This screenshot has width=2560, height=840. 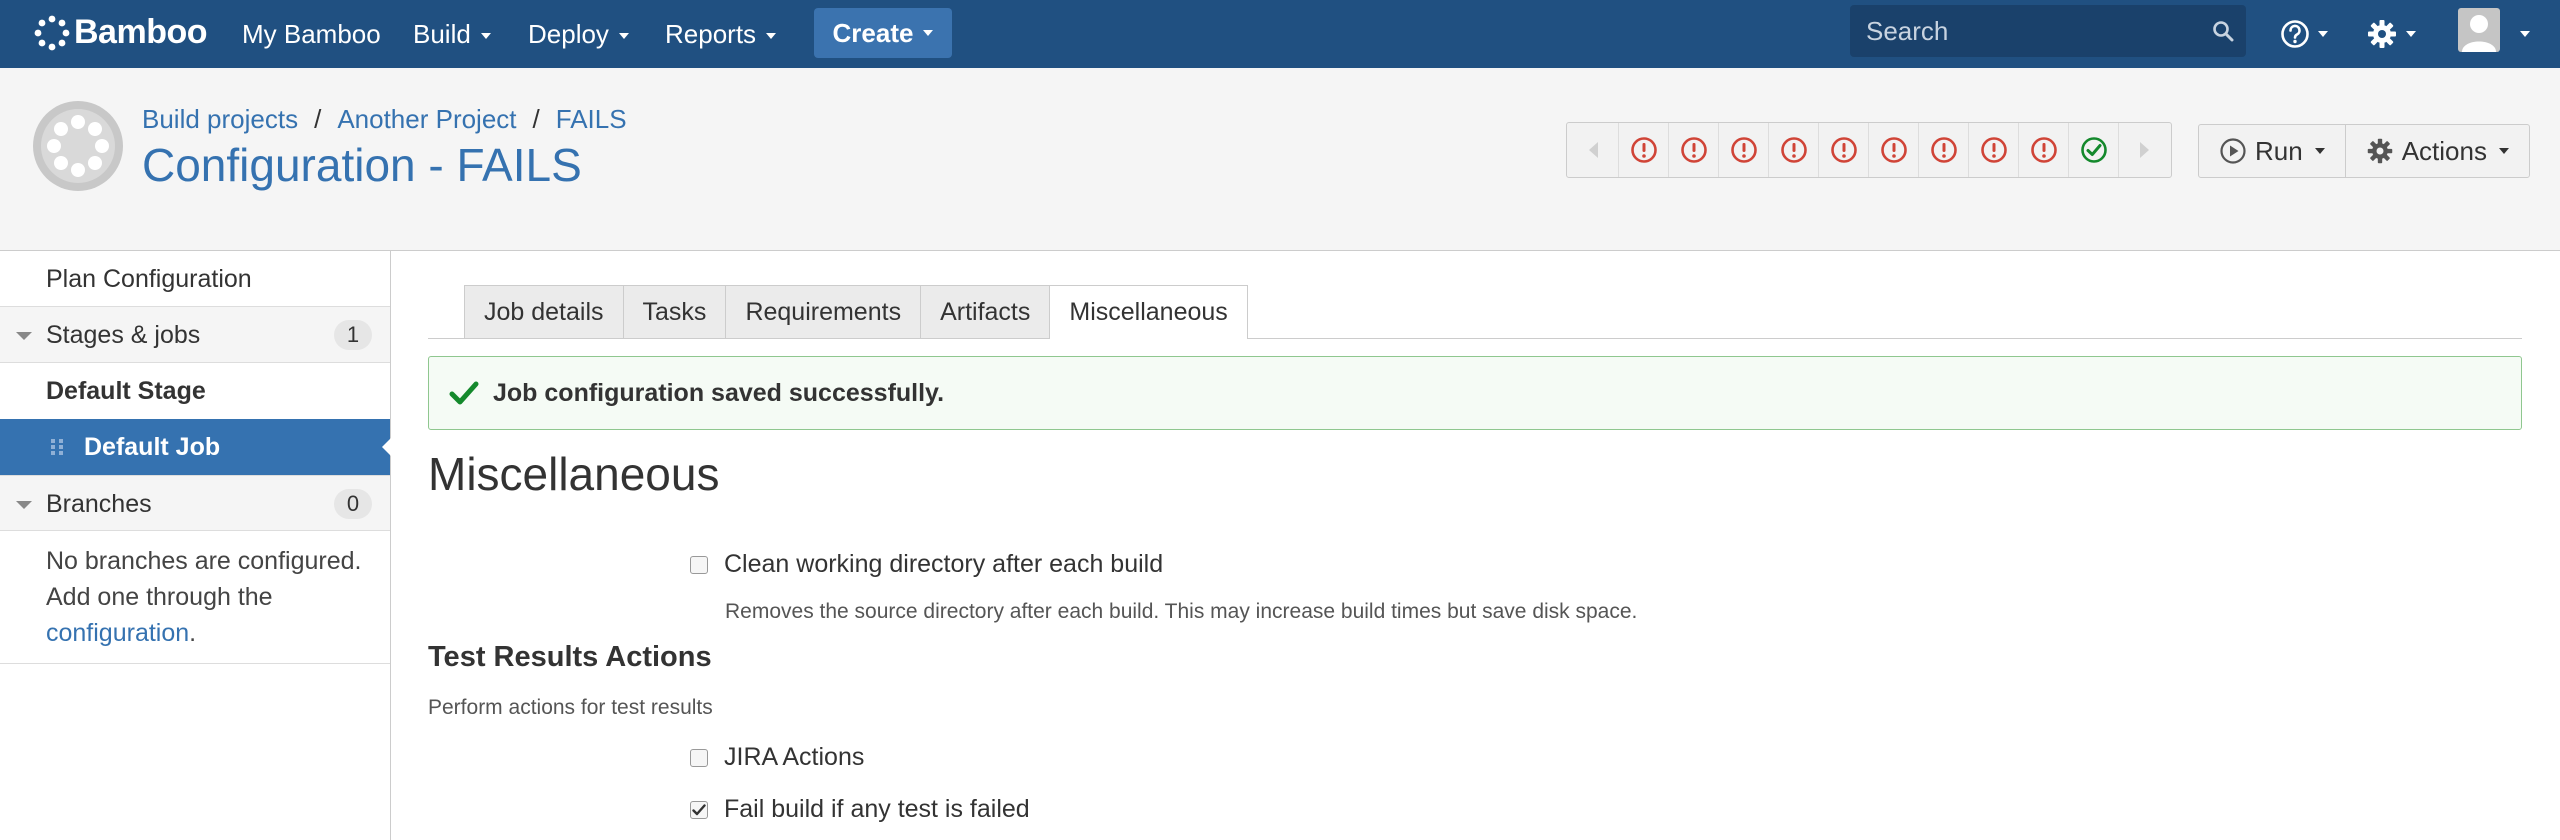 What do you see at coordinates (126, 391) in the screenshot?
I see `sidebar-item-label: Default Stage` at bounding box center [126, 391].